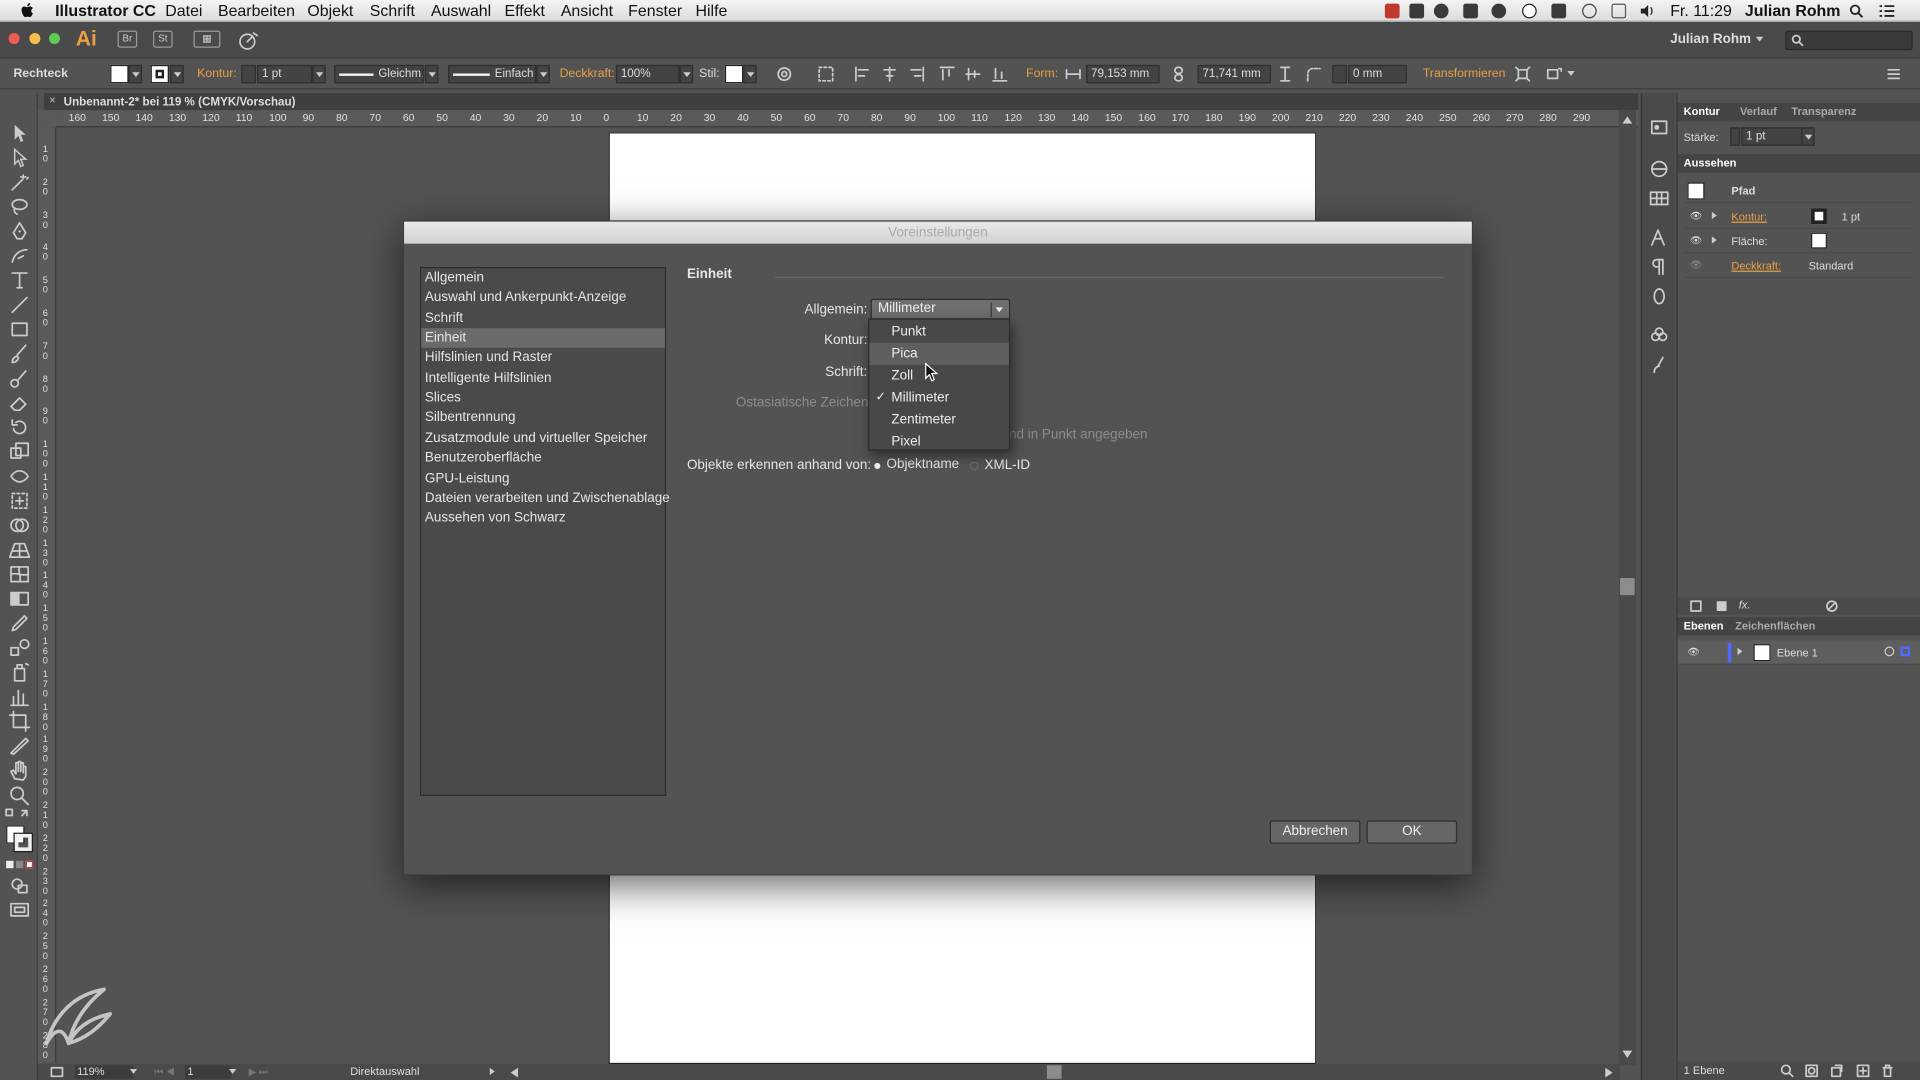 This screenshot has width=1920, height=1080. I want to click on minimize-window-button, so click(35, 39).